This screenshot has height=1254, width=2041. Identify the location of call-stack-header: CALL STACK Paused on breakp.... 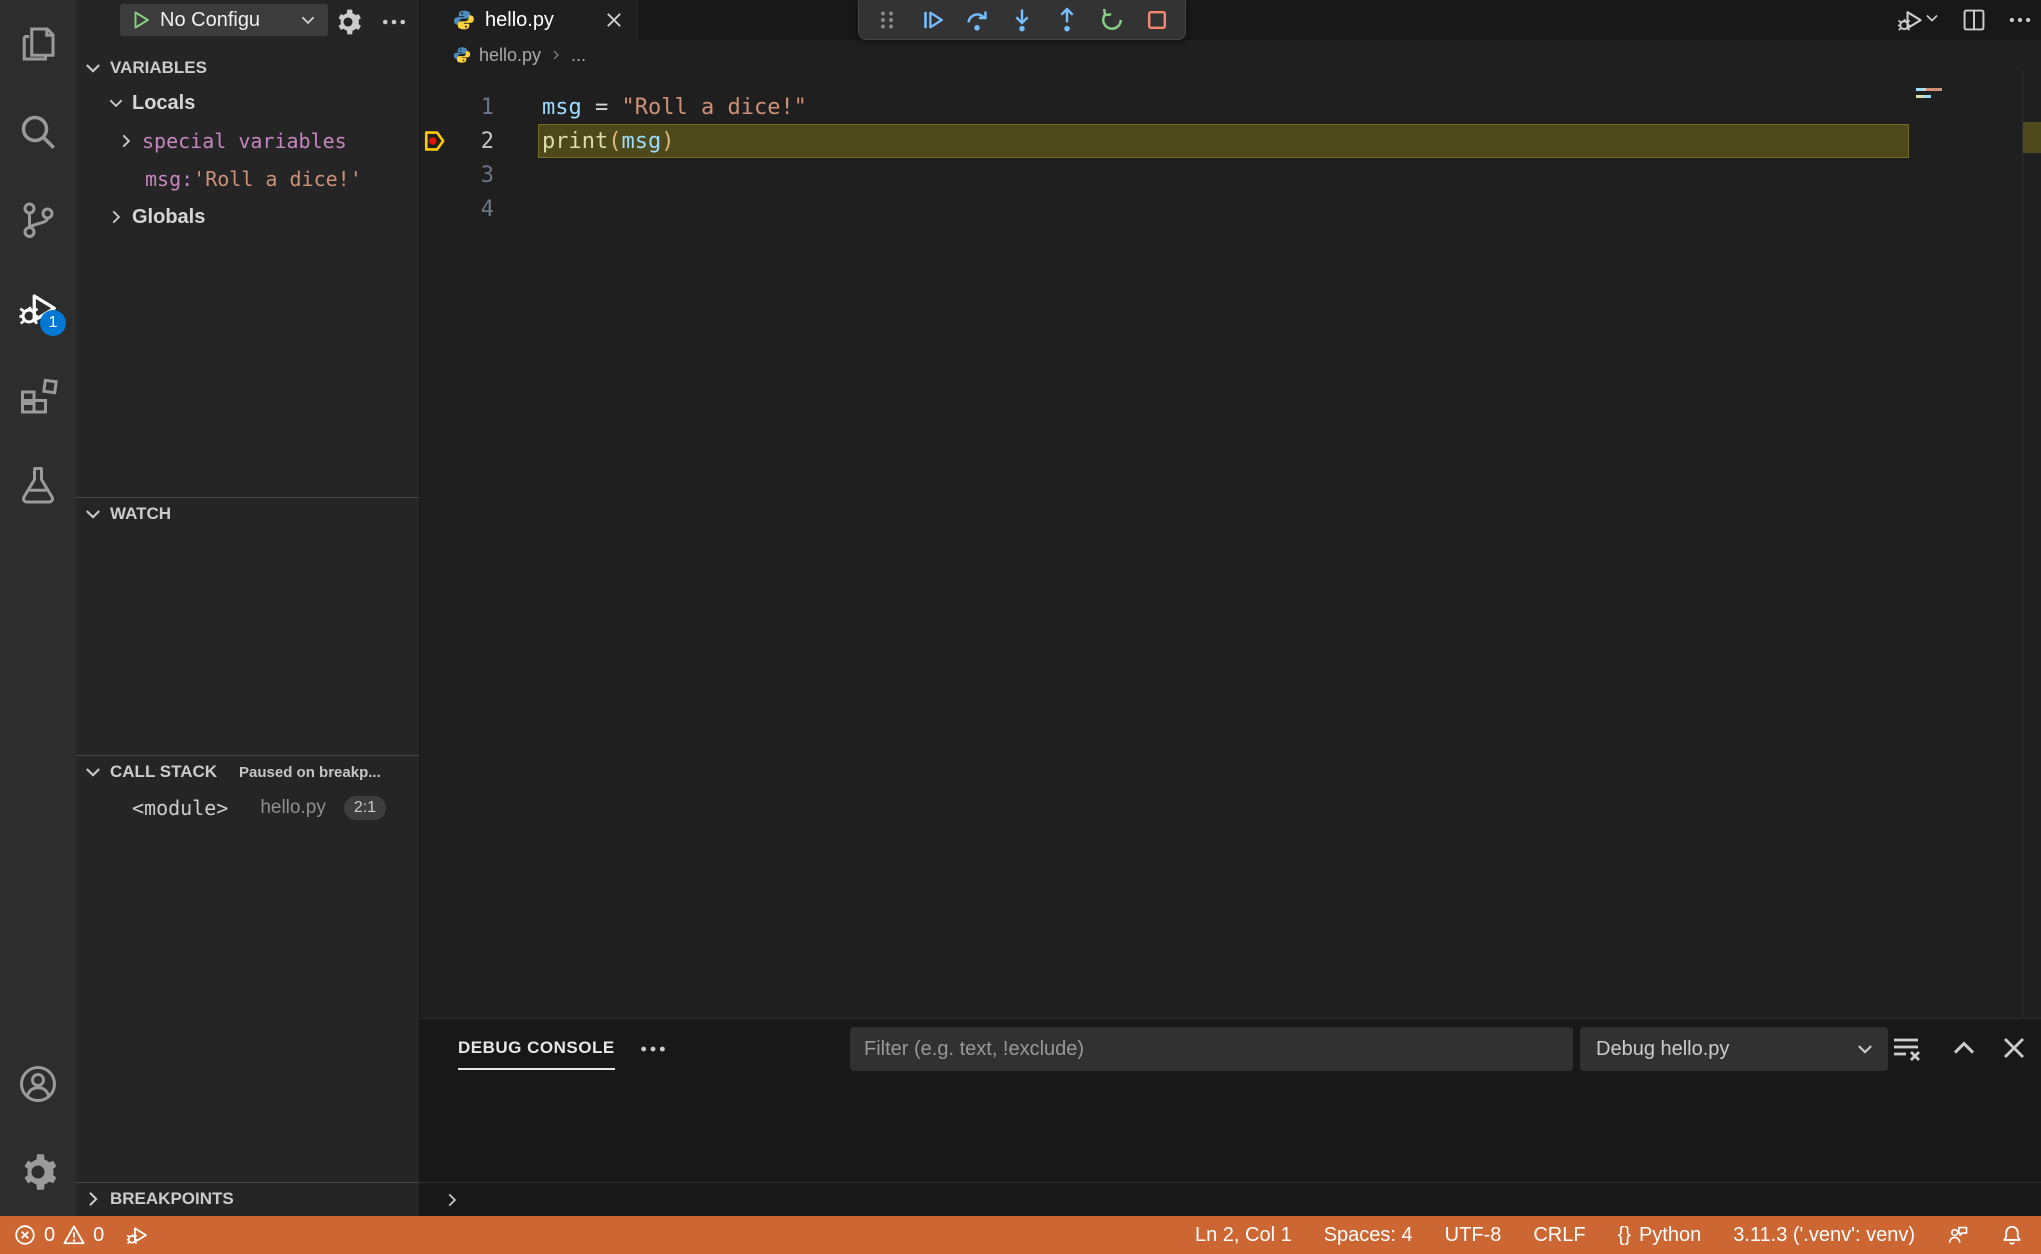
(247, 772).